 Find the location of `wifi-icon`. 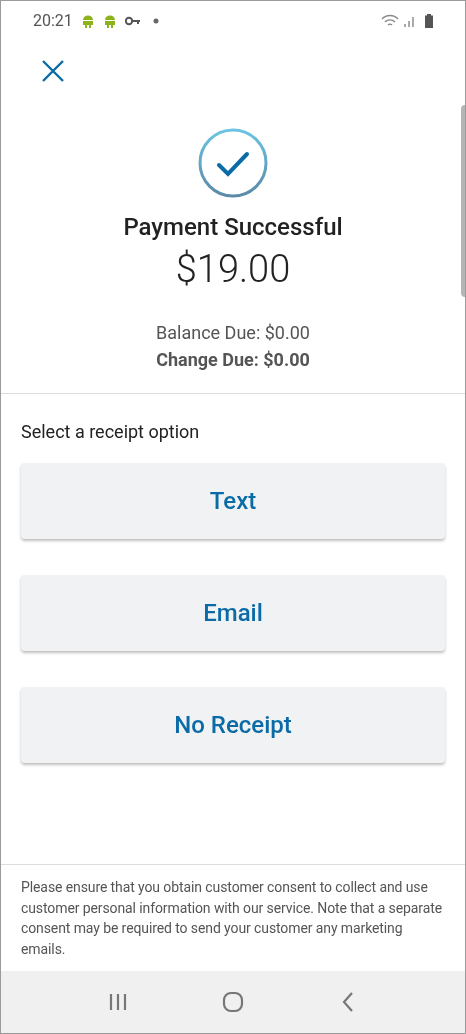

wifi-icon is located at coordinates (390, 21).